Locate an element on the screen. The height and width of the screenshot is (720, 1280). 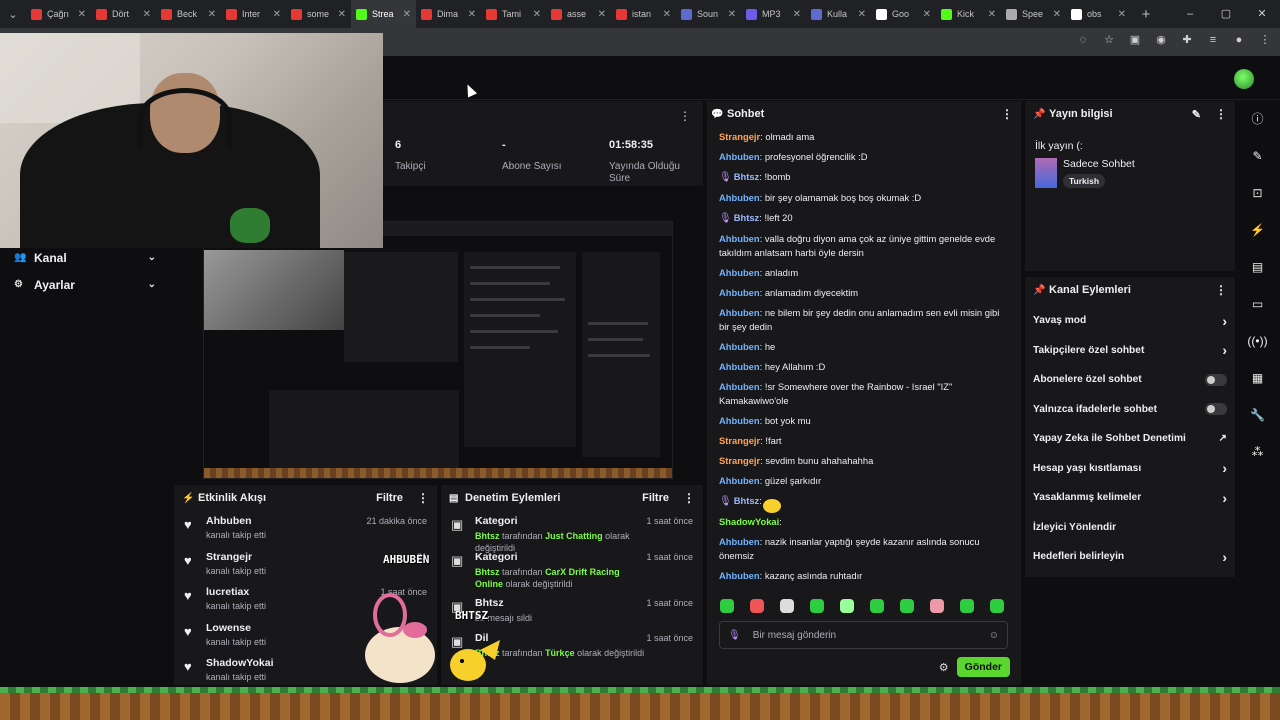
browser-tab: istan ✕ is located at coordinates (643, 14).